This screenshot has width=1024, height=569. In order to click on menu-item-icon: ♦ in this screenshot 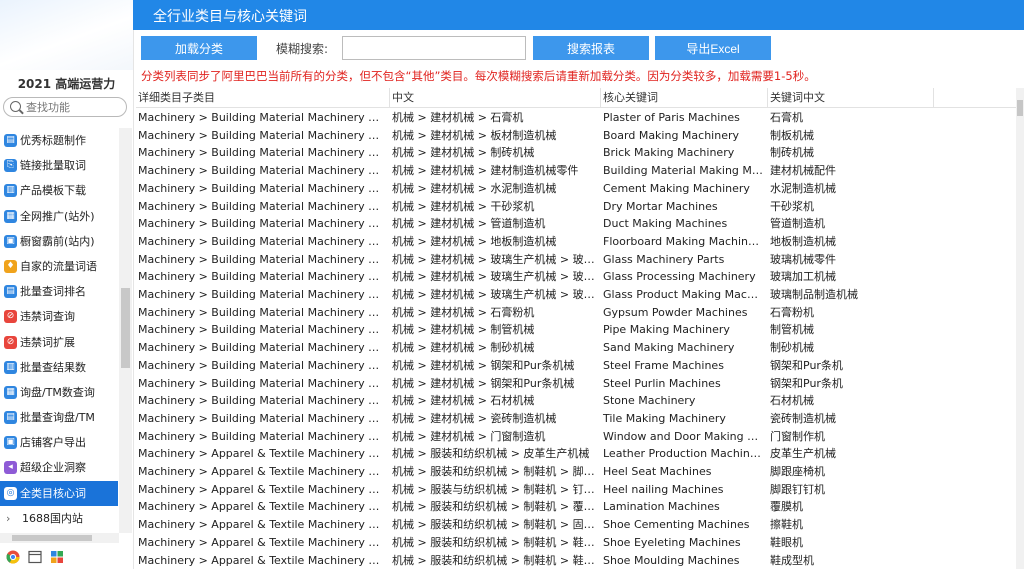, I will do `click(10, 266)`.